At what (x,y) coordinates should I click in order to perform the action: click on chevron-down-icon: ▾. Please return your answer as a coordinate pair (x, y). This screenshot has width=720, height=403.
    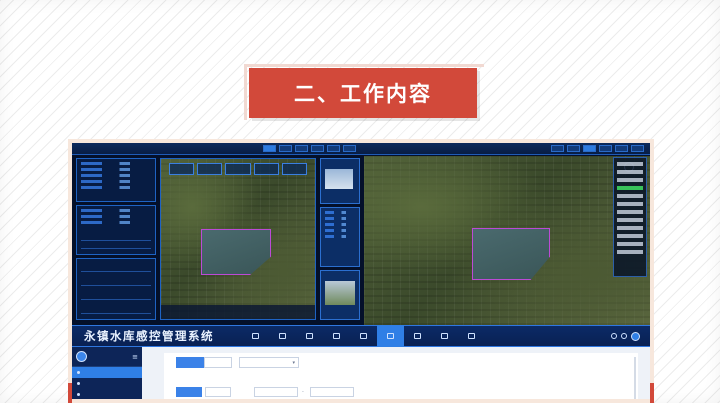
    Looking at the image, I should click on (293, 362).